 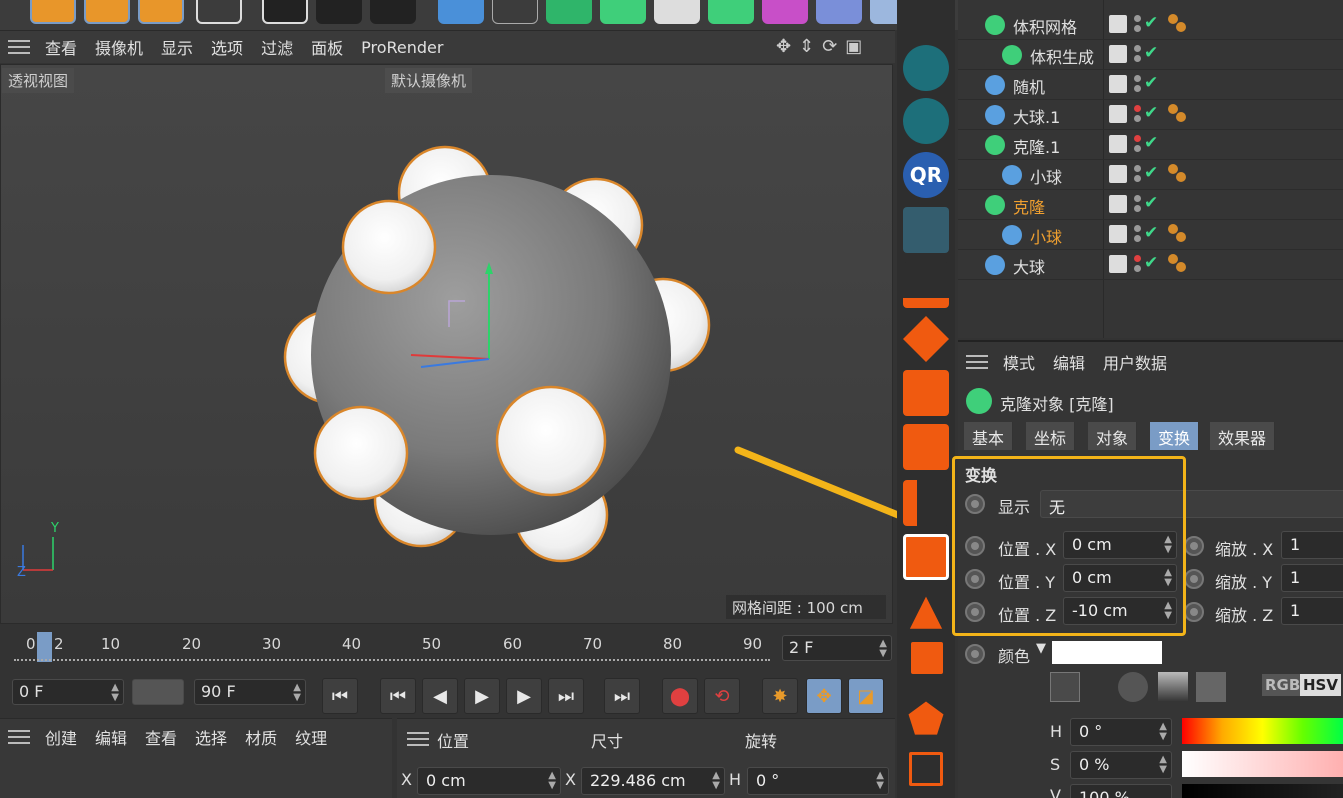 What do you see at coordinates (1150, 265) in the screenshot?
I see `object-row: 大球 ✔` at bounding box center [1150, 265].